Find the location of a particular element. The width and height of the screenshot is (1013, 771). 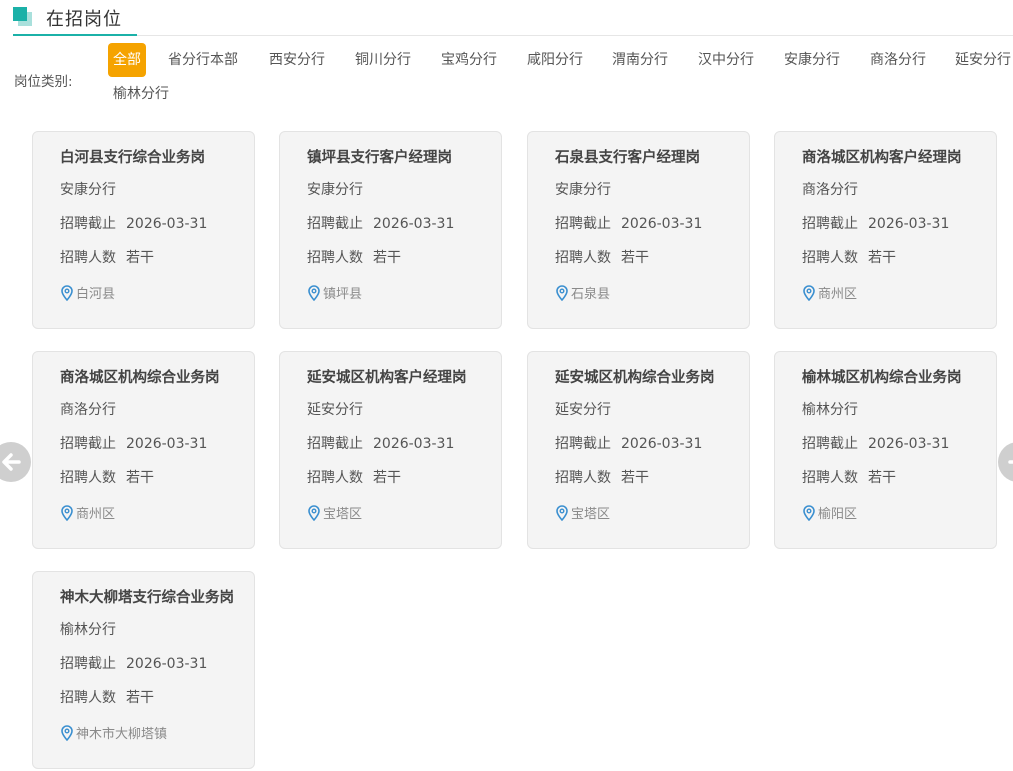

job-title: 商洛城区机构客户经理岗 is located at coordinates (882, 158).